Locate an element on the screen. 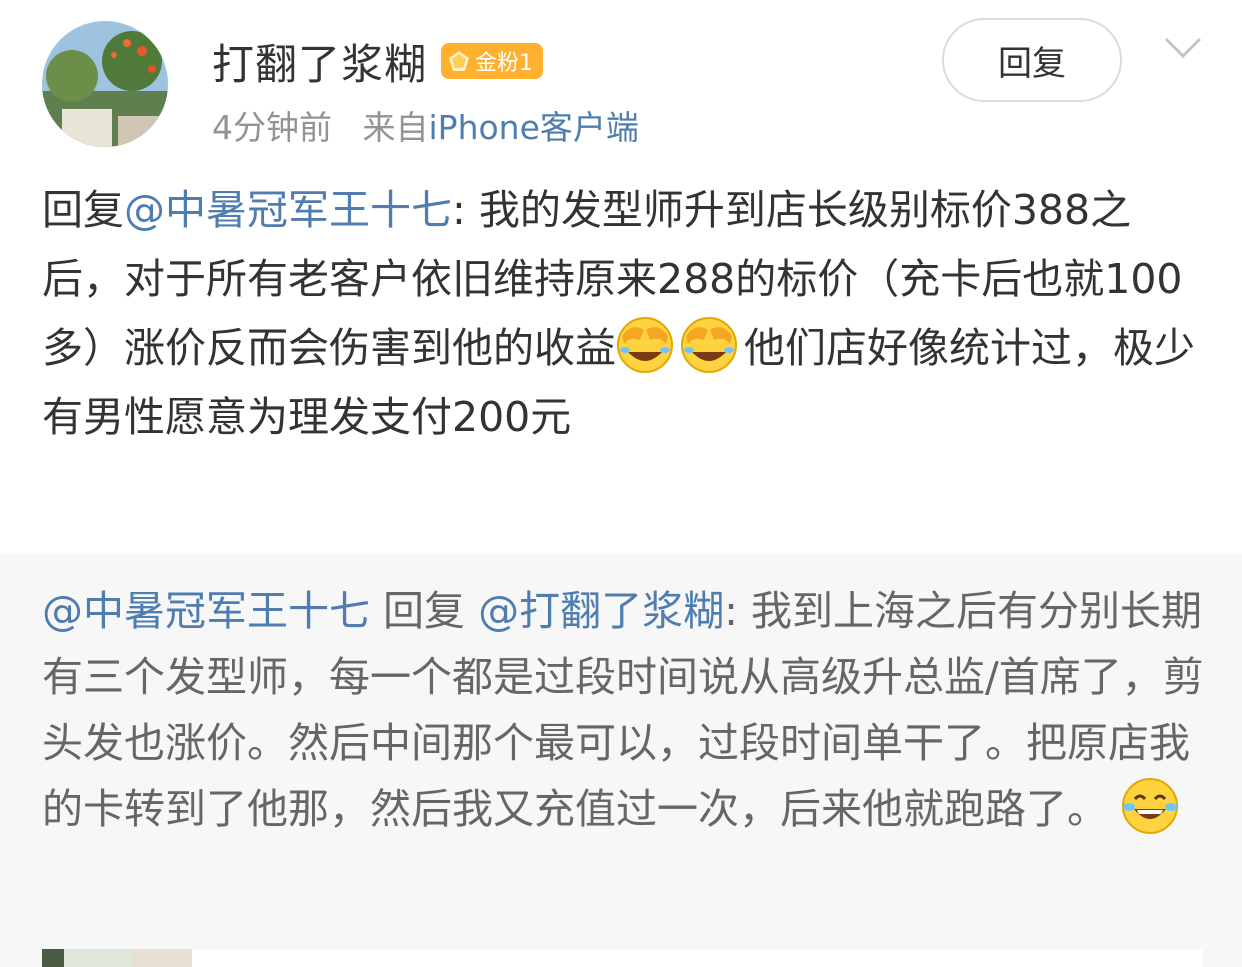 The image size is (1242, 967). fan-badge: 金粉1 is located at coordinates (492, 61).